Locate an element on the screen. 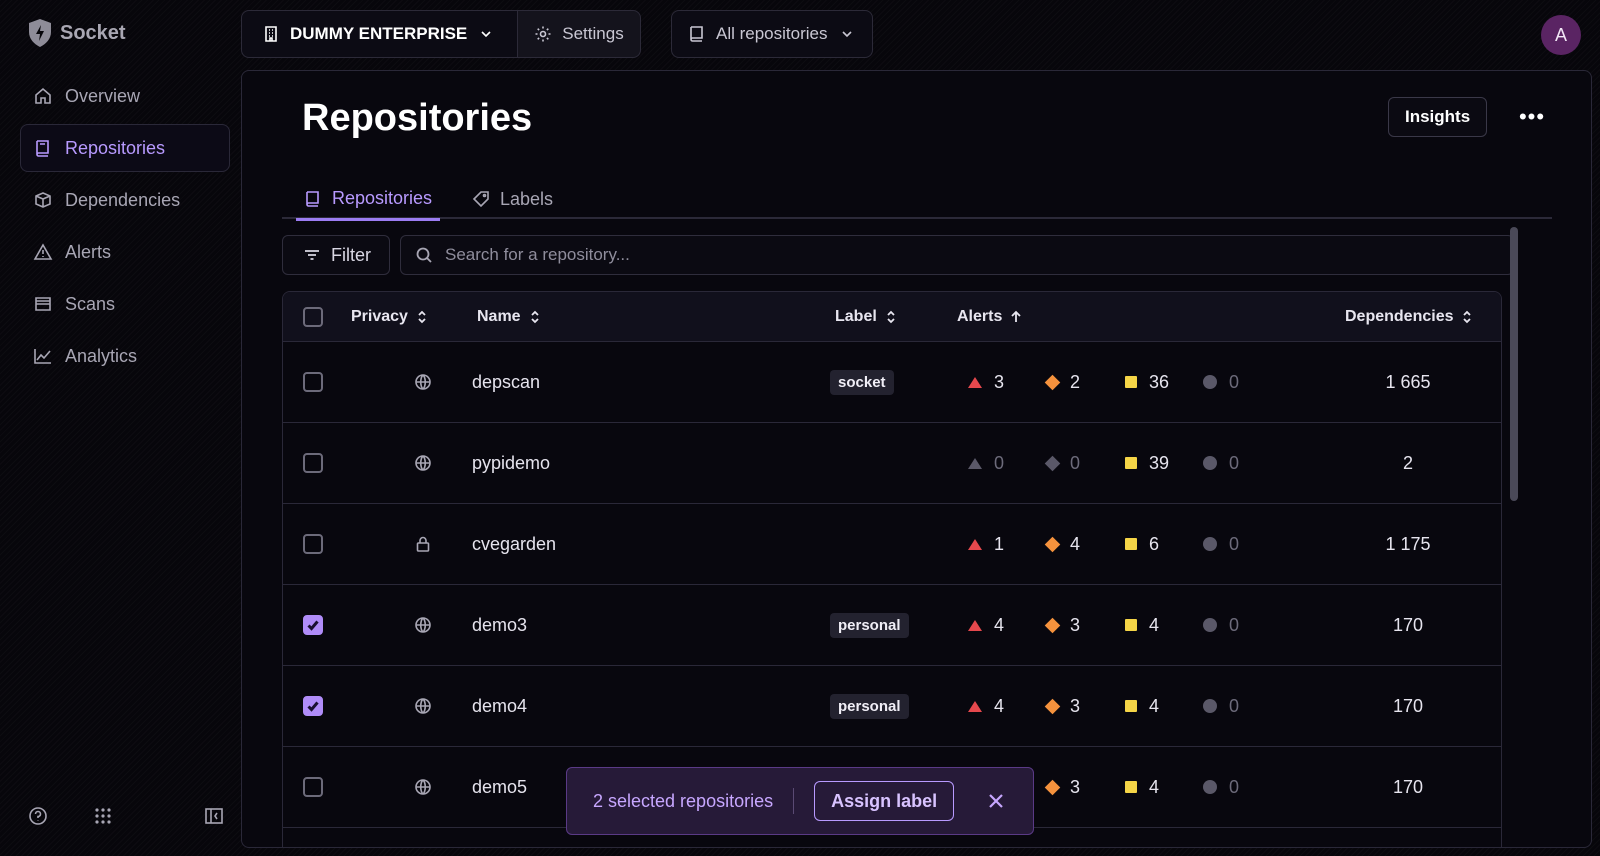 This screenshot has height=856, width=1600. repository-name: demo4 is located at coordinates (499, 706).